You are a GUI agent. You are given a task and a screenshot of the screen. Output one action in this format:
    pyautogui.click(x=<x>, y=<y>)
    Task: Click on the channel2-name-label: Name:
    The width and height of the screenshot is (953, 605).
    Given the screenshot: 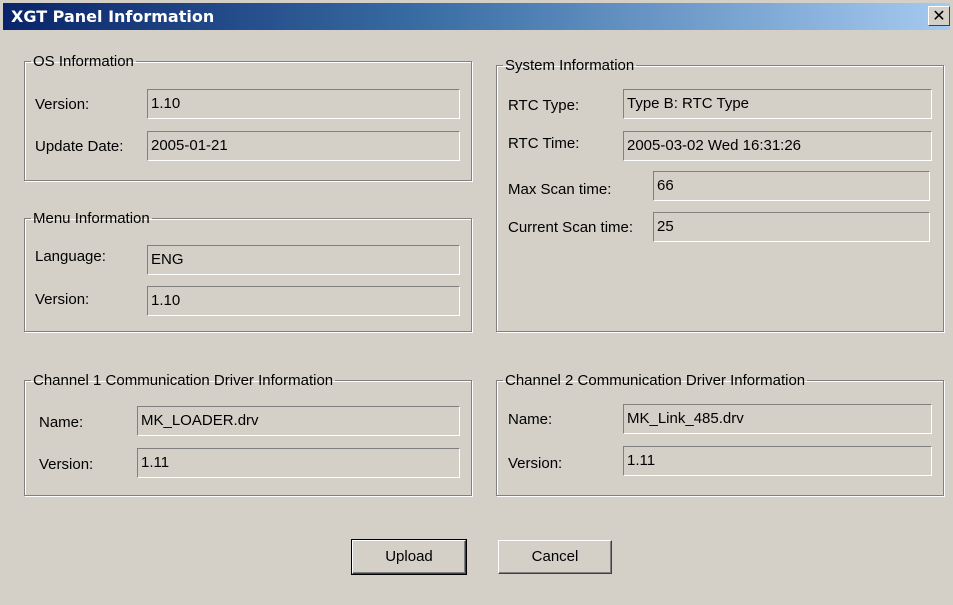 What is the action you would take?
    pyautogui.click(x=530, y=419)
    